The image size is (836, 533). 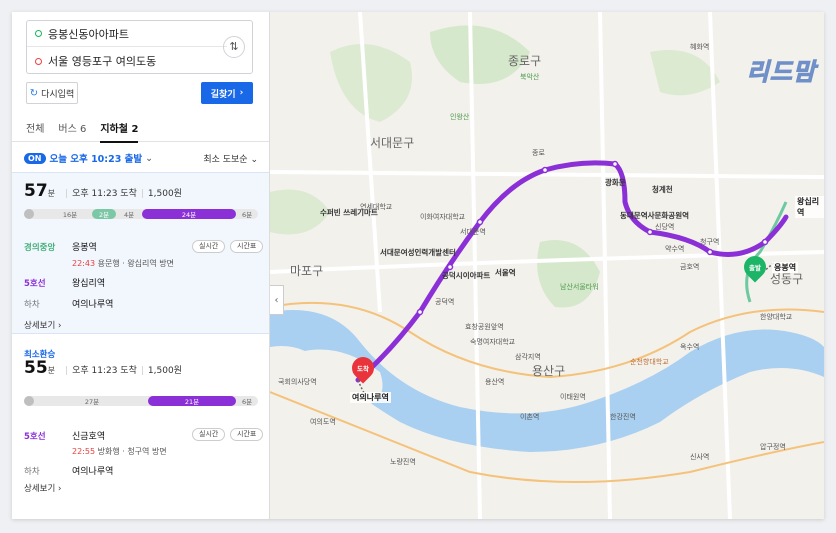 I want to click on place-label: 종로, so click(x=538, y=153).